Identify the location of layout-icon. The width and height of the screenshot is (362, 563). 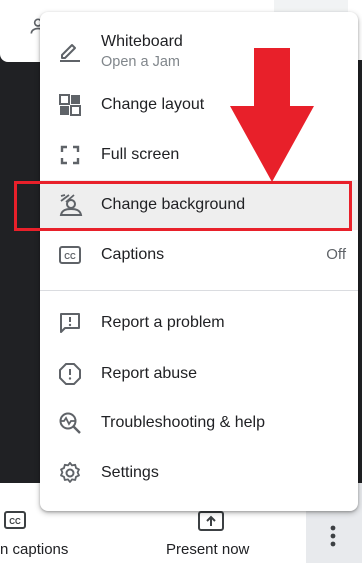
(70, 105).